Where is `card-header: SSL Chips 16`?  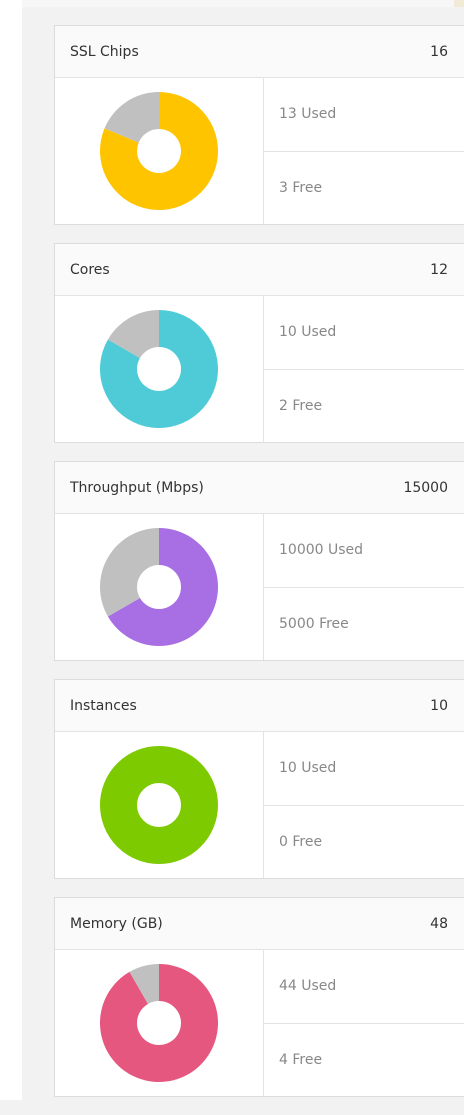 card-header: SSL Chips 16 is located at coordinates (259, 52).